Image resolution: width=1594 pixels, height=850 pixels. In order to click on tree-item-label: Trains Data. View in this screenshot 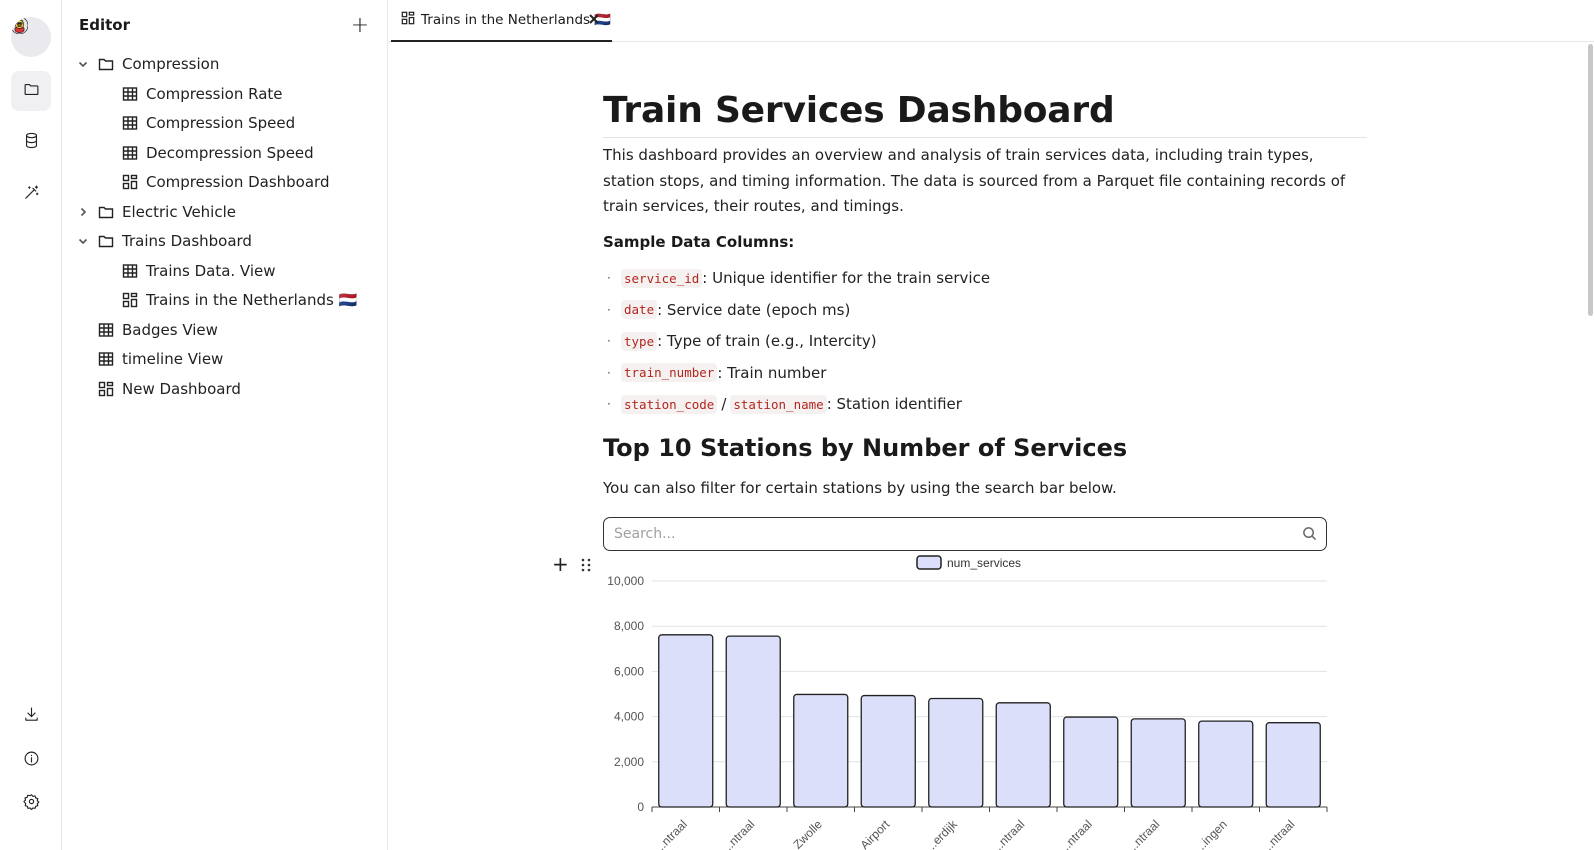, I will do `click(211, 270)`.